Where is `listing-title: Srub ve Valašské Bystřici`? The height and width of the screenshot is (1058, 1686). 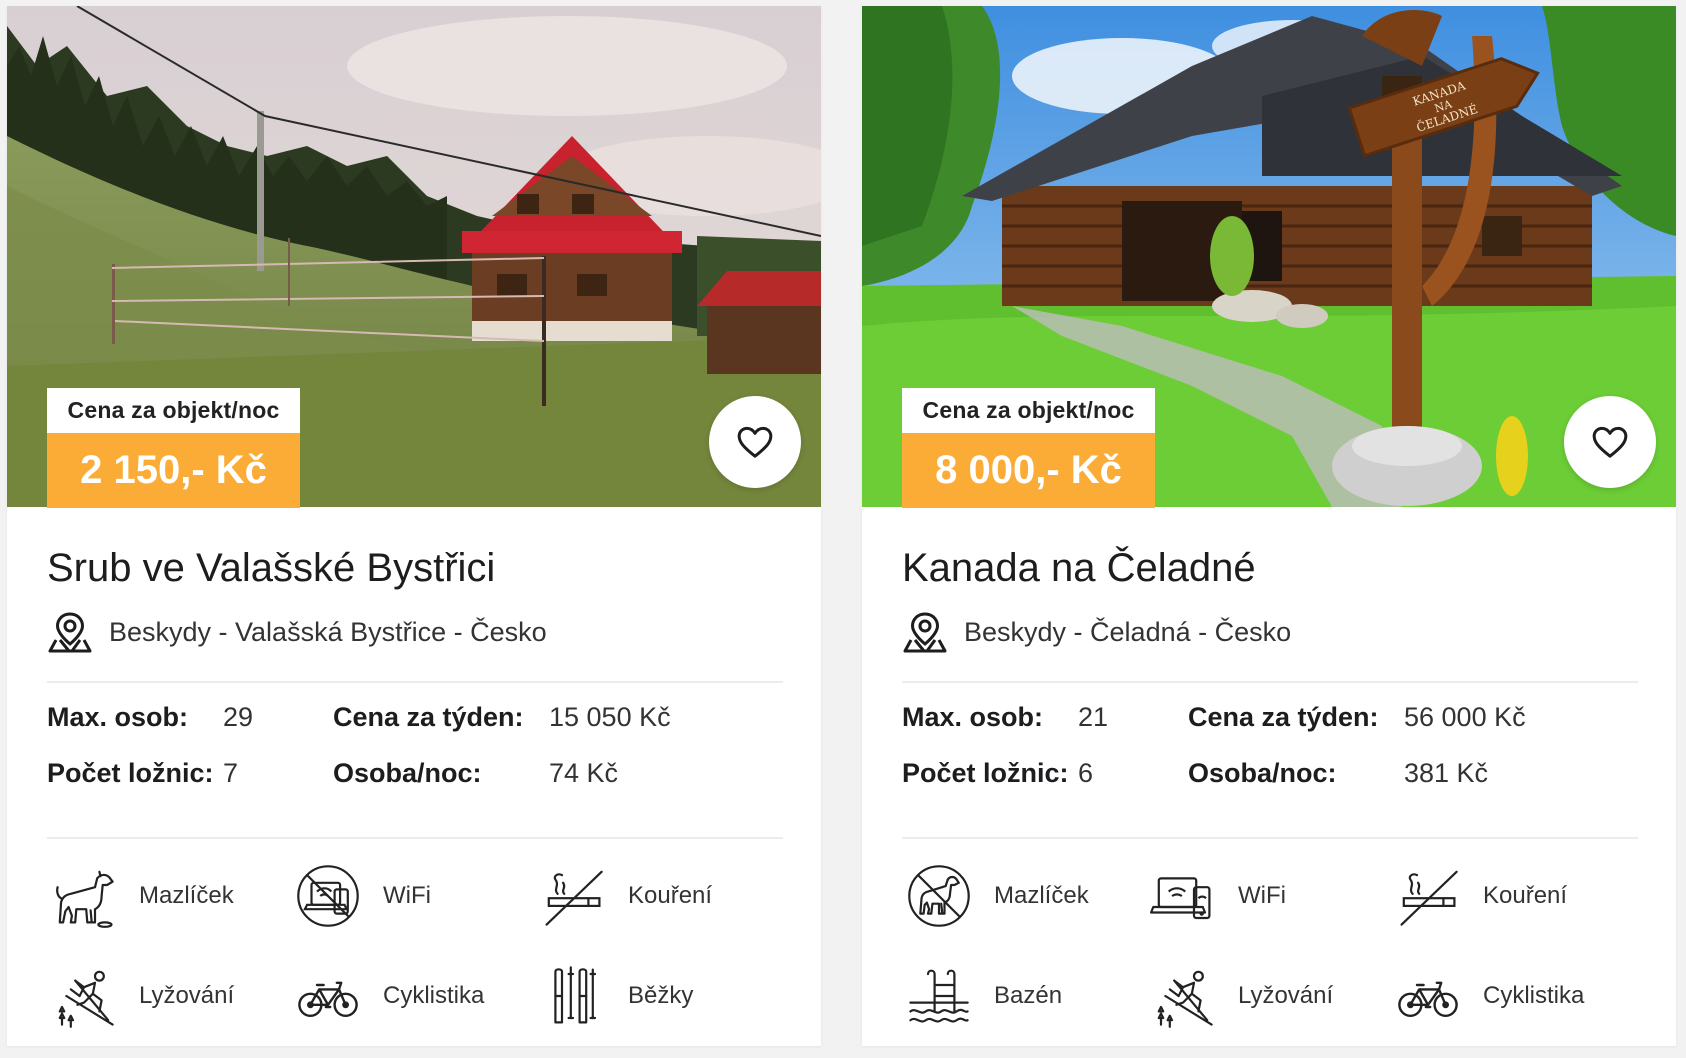
listing-title: Srub ve Valašské Bystřici is located at coordinates (271, 568).